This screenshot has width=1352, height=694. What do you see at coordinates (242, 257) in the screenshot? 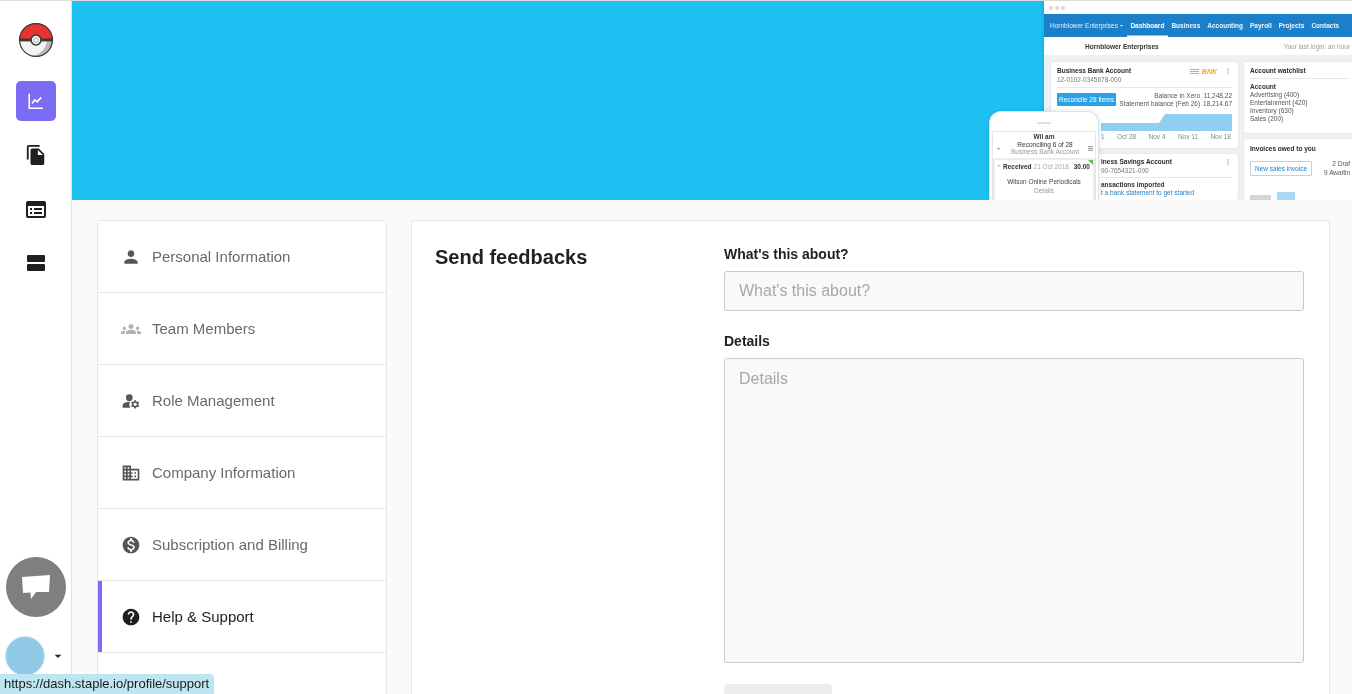
I see `menu-item: Personal Information` at bounding box center [242, 257].